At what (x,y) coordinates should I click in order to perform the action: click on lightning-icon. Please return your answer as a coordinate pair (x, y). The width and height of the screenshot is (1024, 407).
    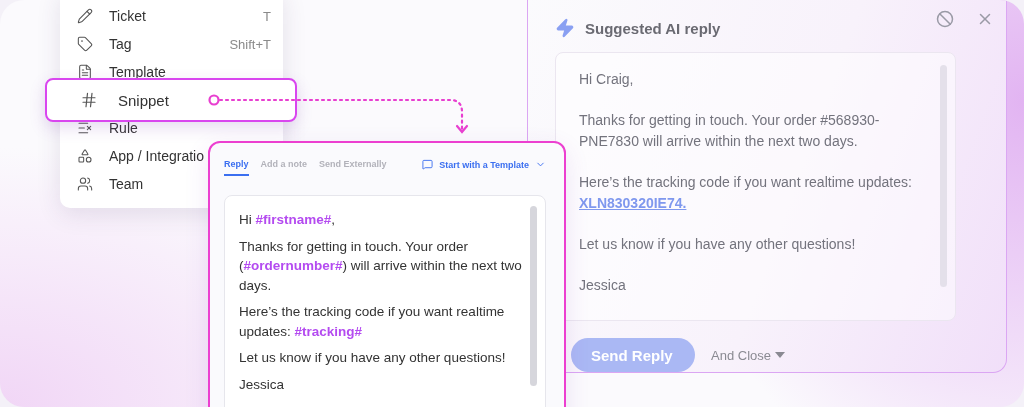
    Looking at the image, I should click on (565, 28).